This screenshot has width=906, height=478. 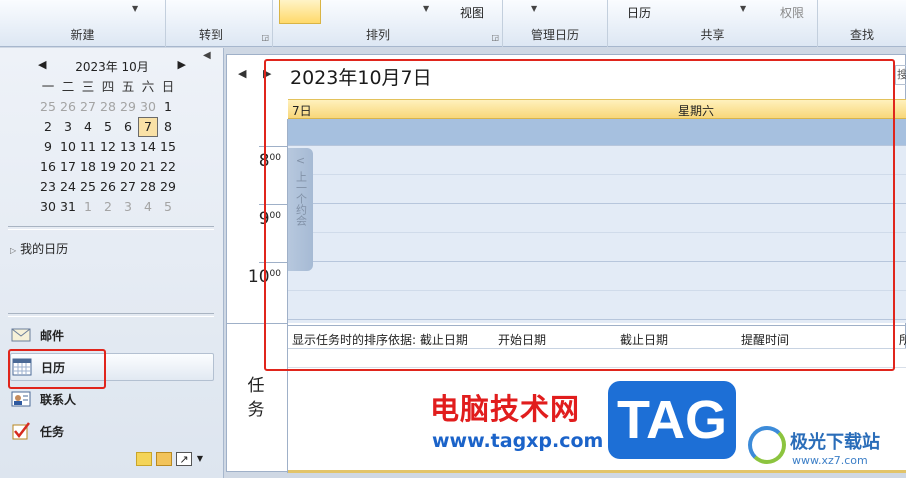 I want to click on folder-icon, so click(x=164, y=459).